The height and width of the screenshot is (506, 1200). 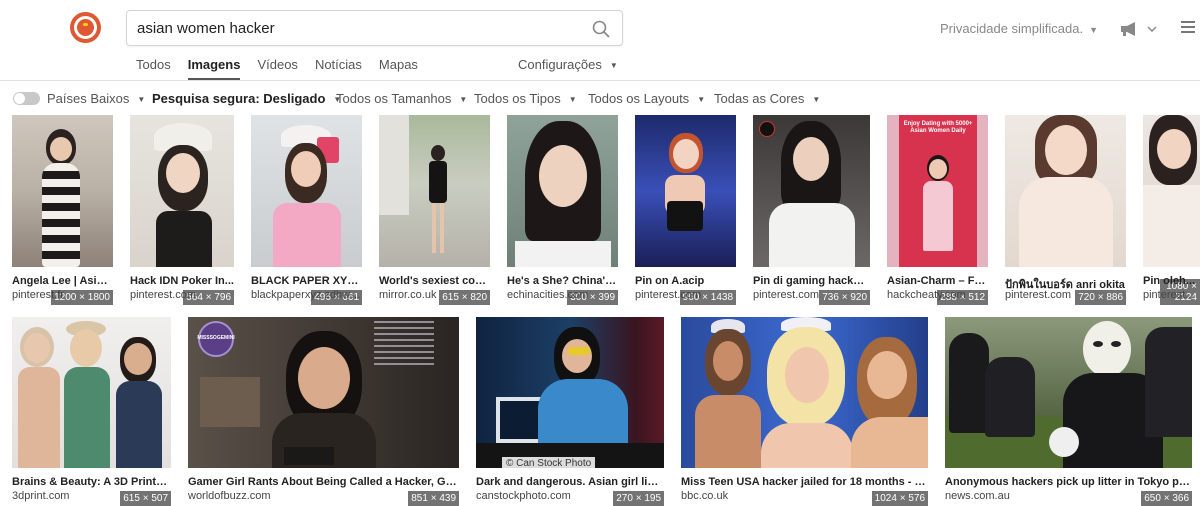 What do you see at coordinates (549, 463) in the screenshot?
I see `watermark-text: © Can Stock Photo` at bounding box center [549, 463].